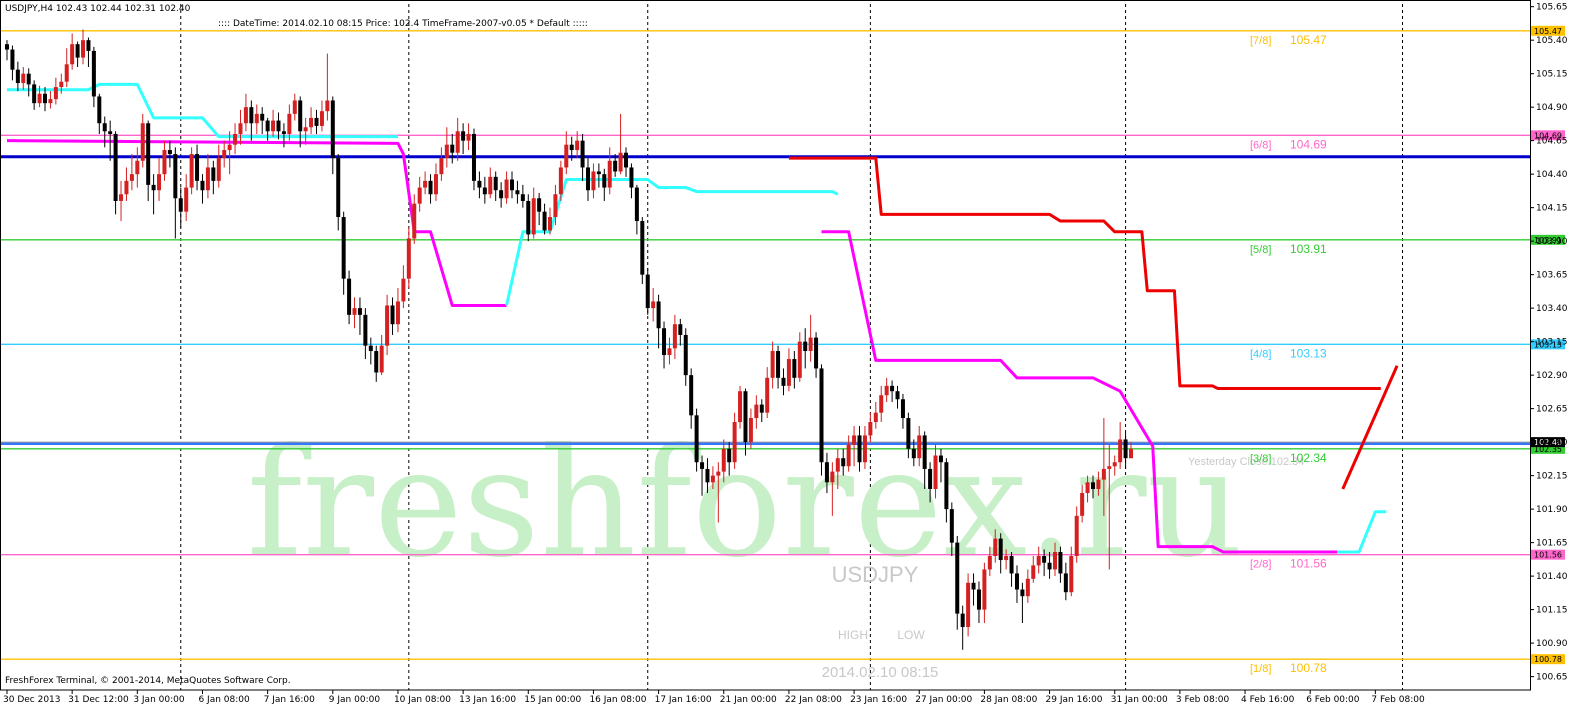 Image resolution: width=1596 pixels, height=720 pixels. What do you see at coordinates (1308, 40) in the screenshot?
I see `murrey-level-value: 105.47` at bounding box center [1308, 40].